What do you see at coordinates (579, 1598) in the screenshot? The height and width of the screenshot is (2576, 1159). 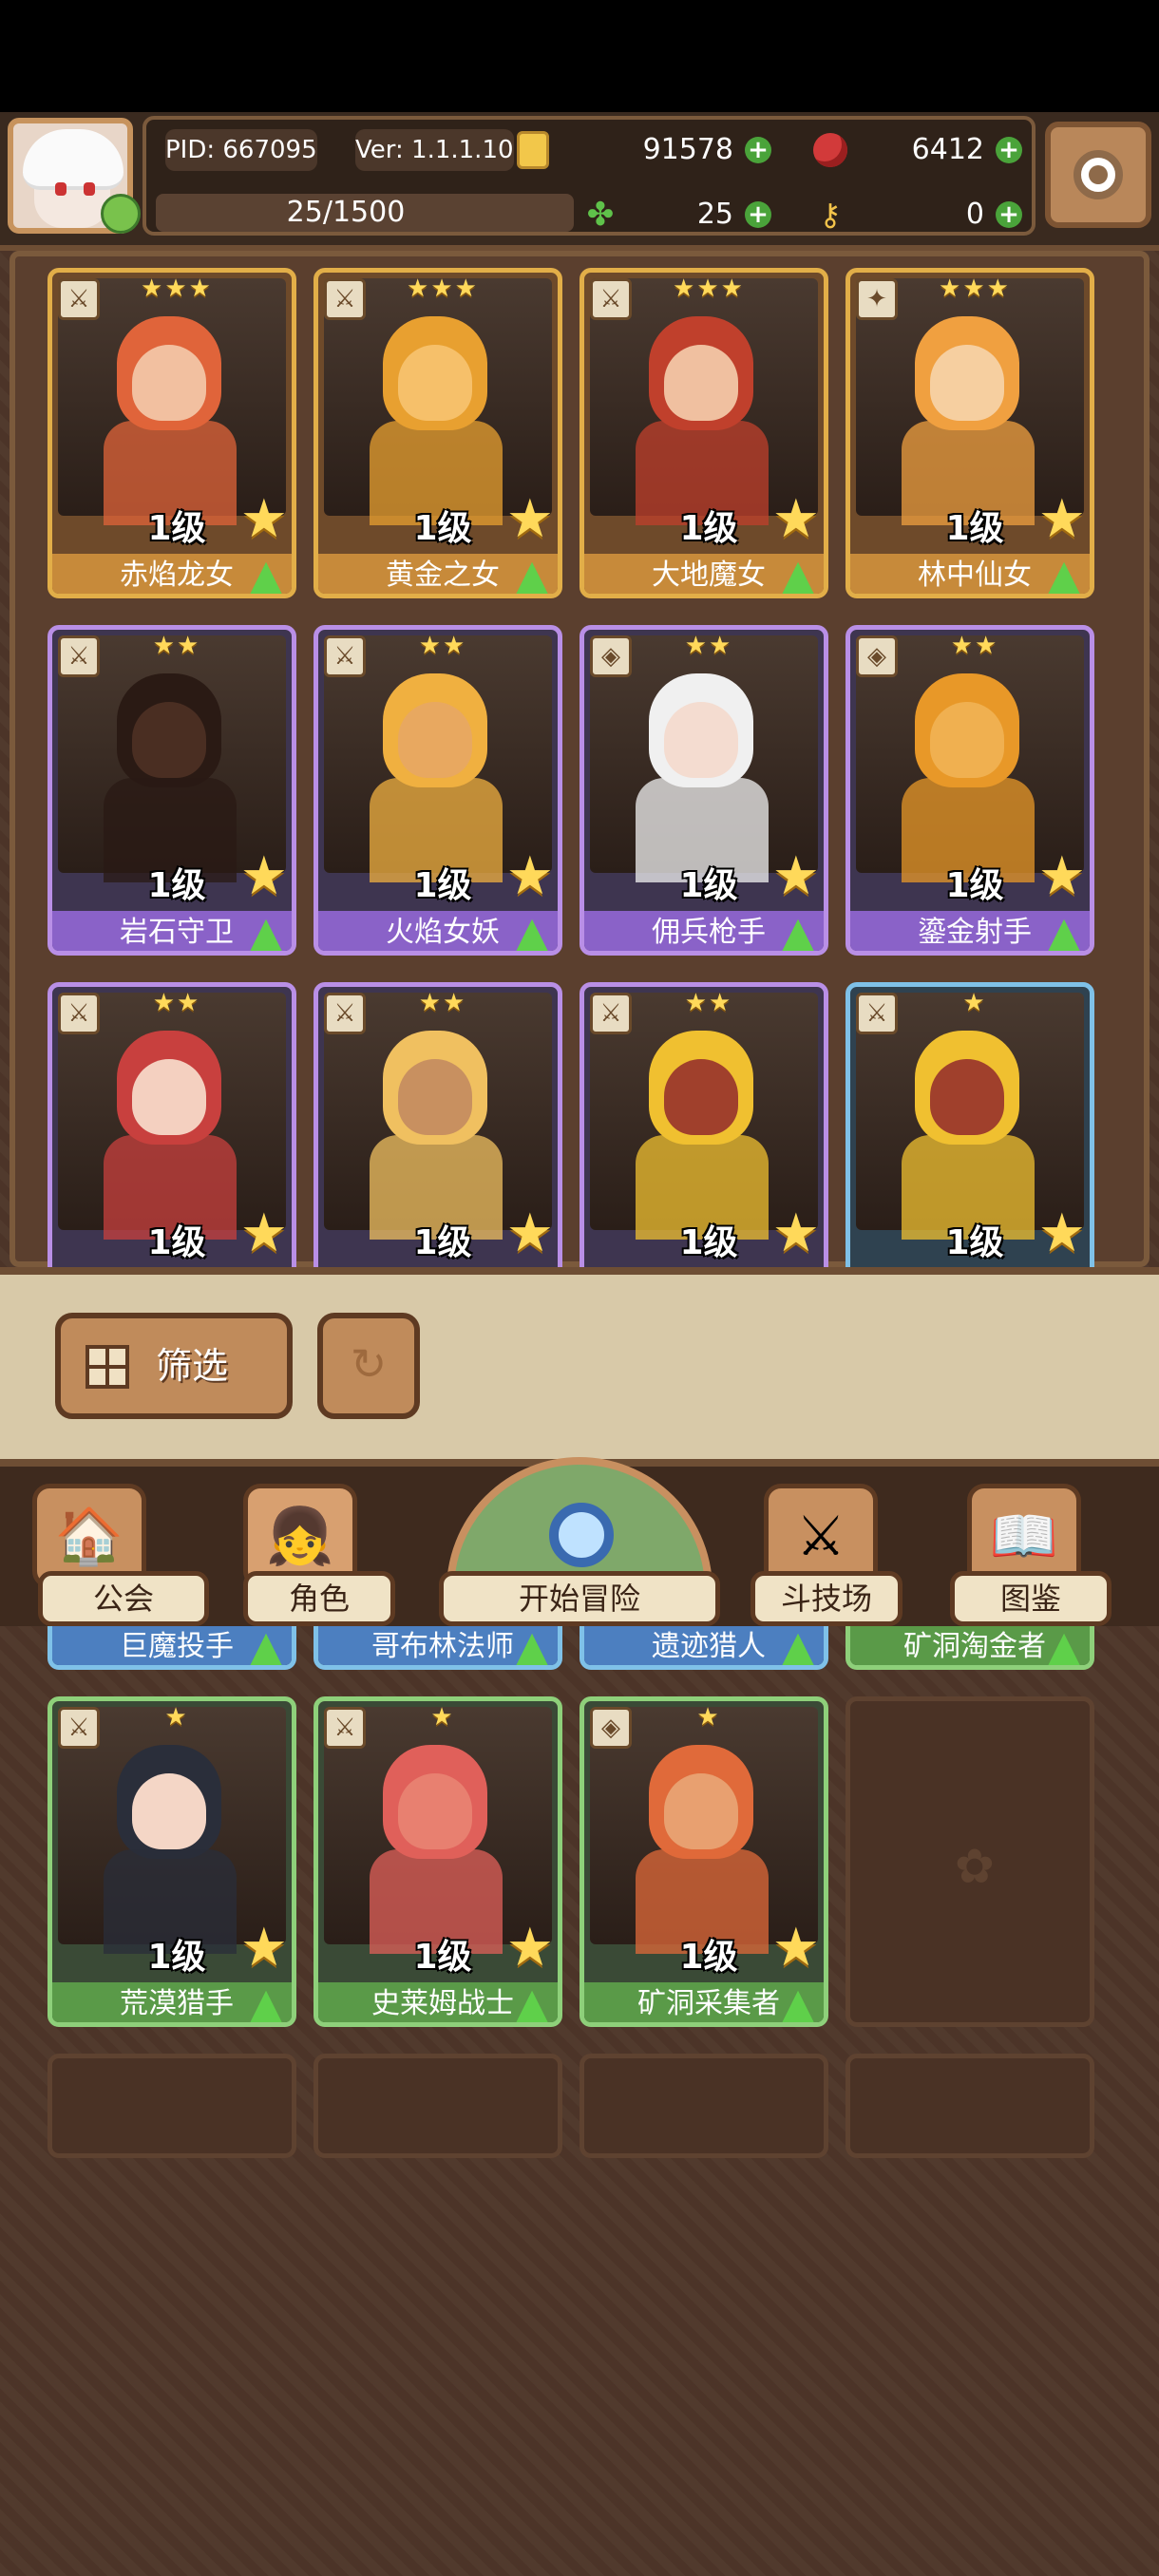 I see `nav-start-adventure: 开始冒险` at bounding box center [579, 1598].